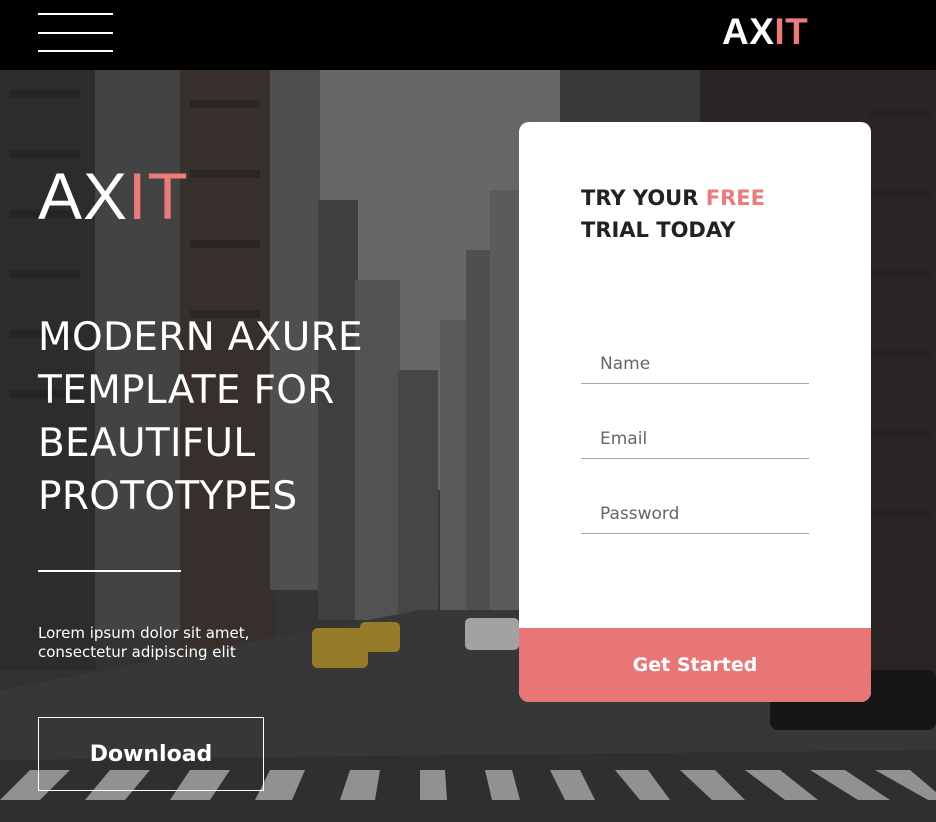  What do you see at coordinates (695, 364) in the screenshot?
I see `name-field` at bounding box center [695, 364].